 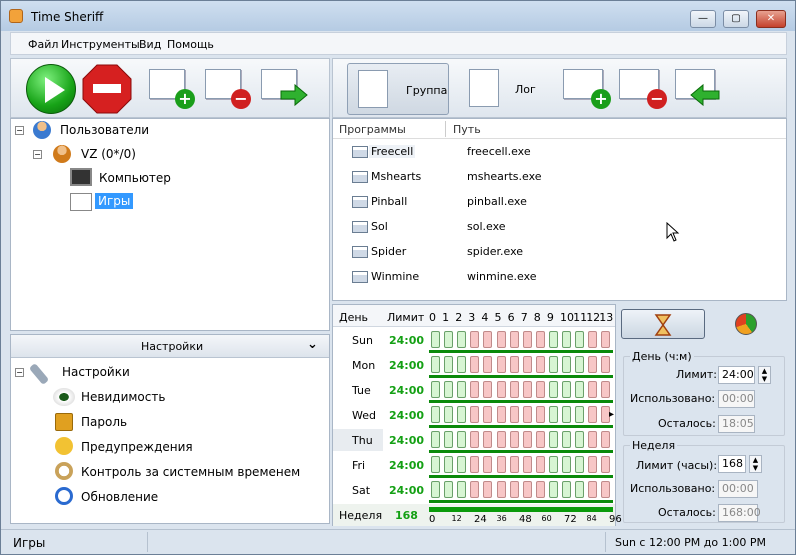 I want to click on week-limit-spinner: ▲ ▼, so click(x=755, y=464).